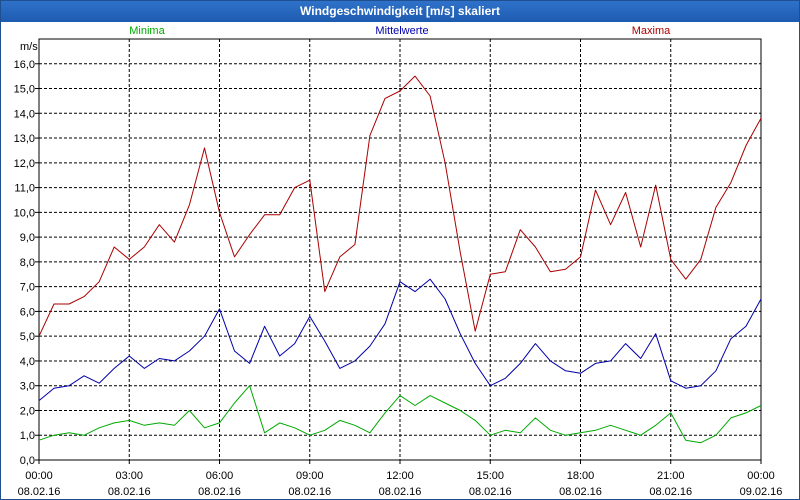  I want to click on y-tick-label: 14,0, so click(24, 114).